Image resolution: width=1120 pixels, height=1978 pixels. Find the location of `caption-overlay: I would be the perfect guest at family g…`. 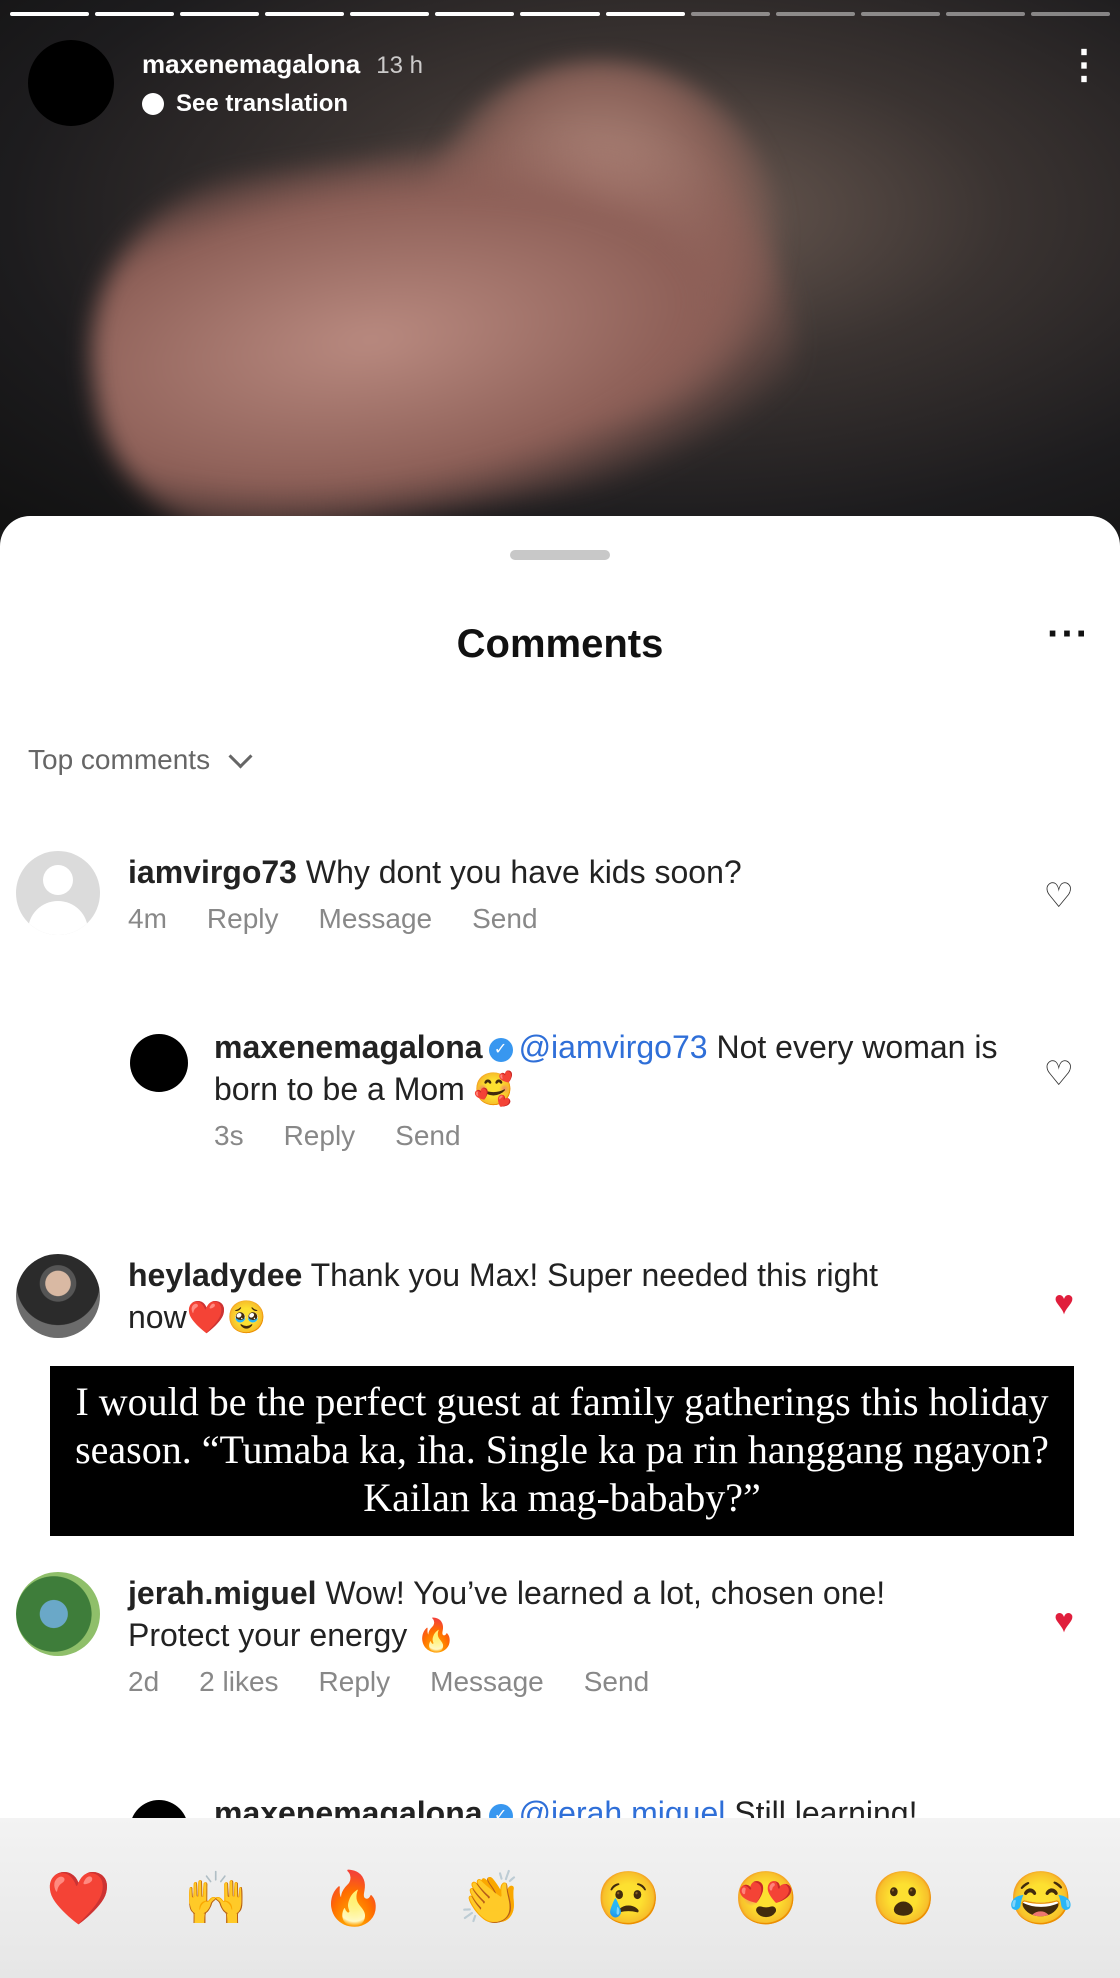

caption-overlay: I would be the perfect guest at family g… is located at coordinates (562, 1451).